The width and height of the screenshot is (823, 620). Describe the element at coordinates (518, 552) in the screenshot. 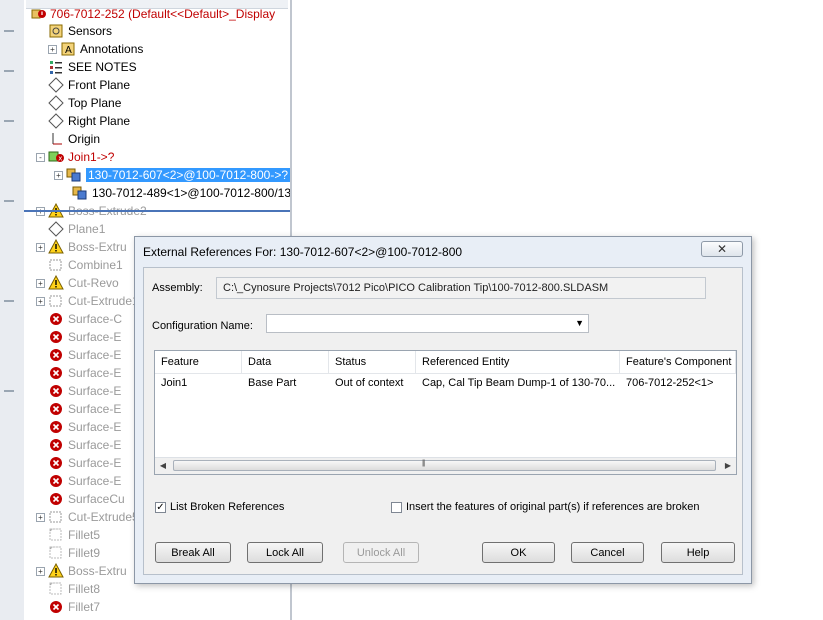

I see `ok-button: OK` at that location.